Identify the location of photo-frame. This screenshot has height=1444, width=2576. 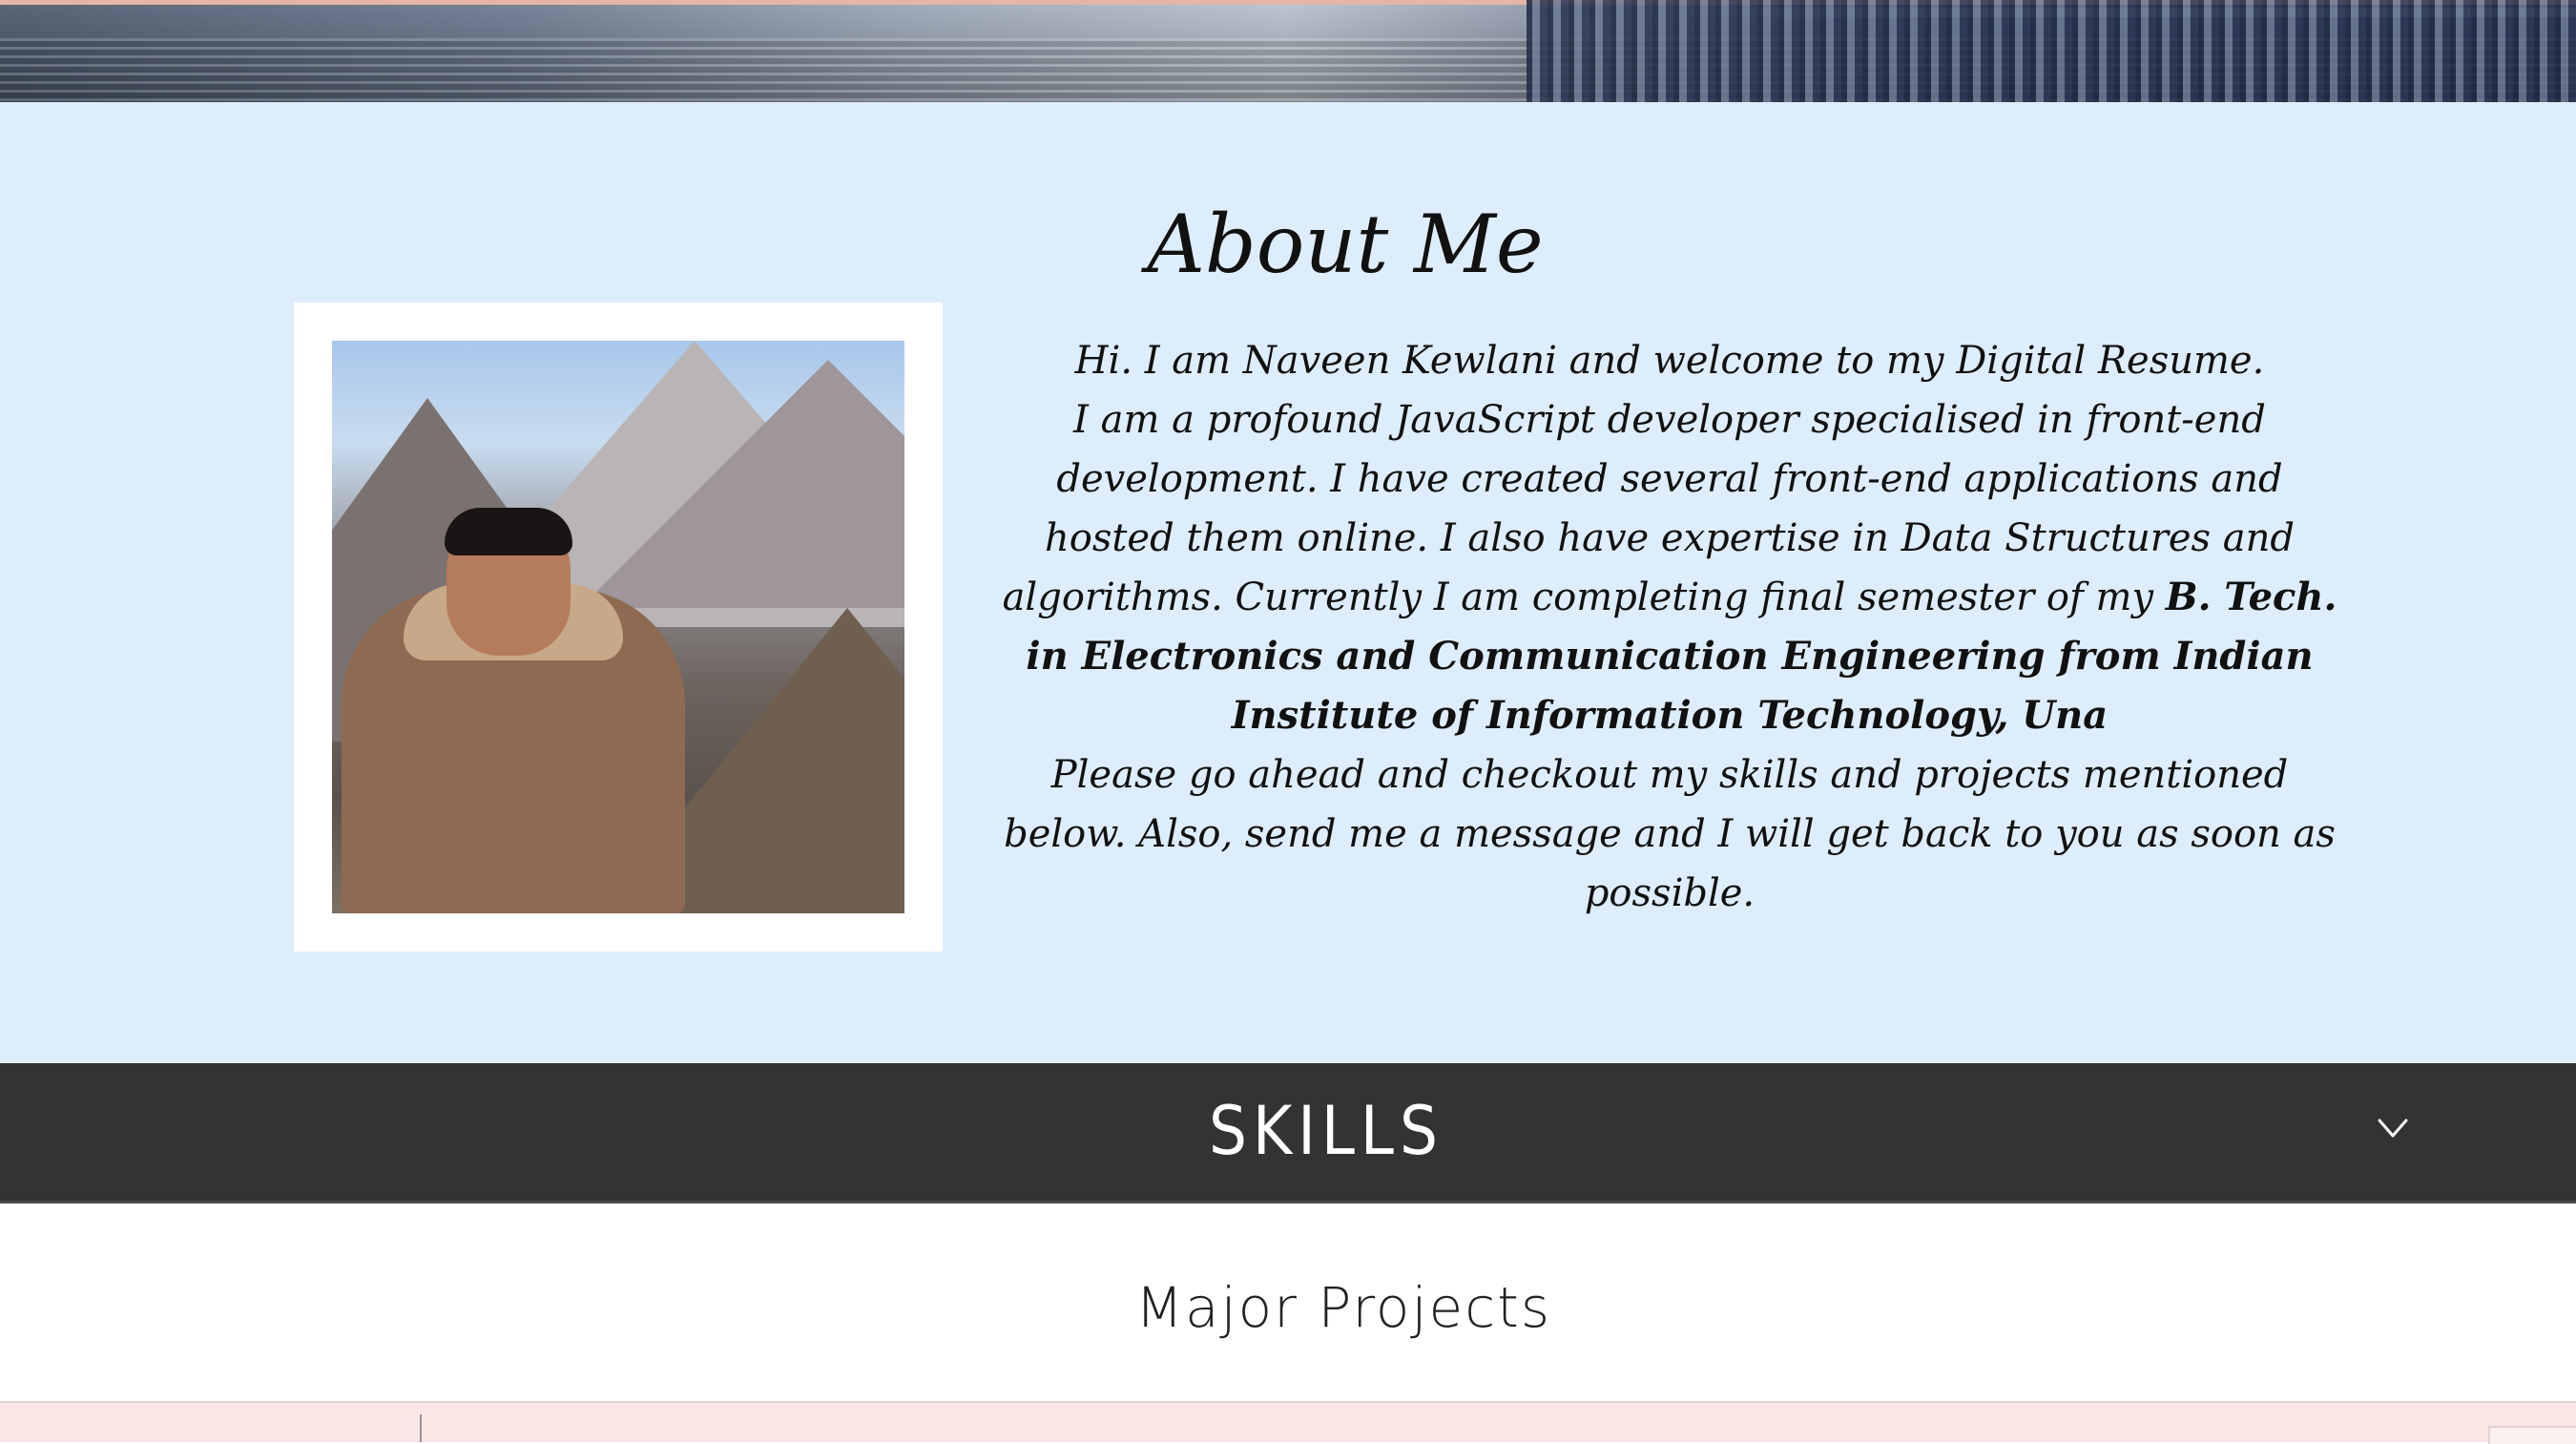
(618, 627).